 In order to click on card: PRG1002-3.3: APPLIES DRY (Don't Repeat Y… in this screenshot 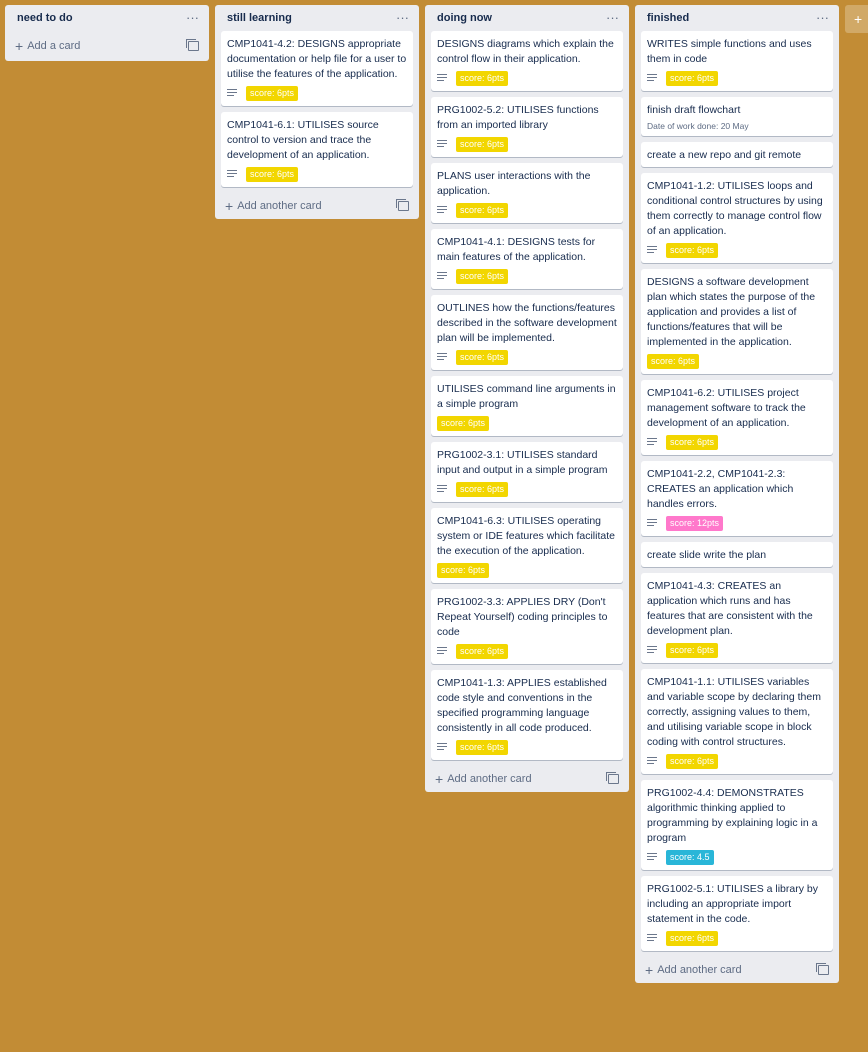, I will do `click(527, 626)`.